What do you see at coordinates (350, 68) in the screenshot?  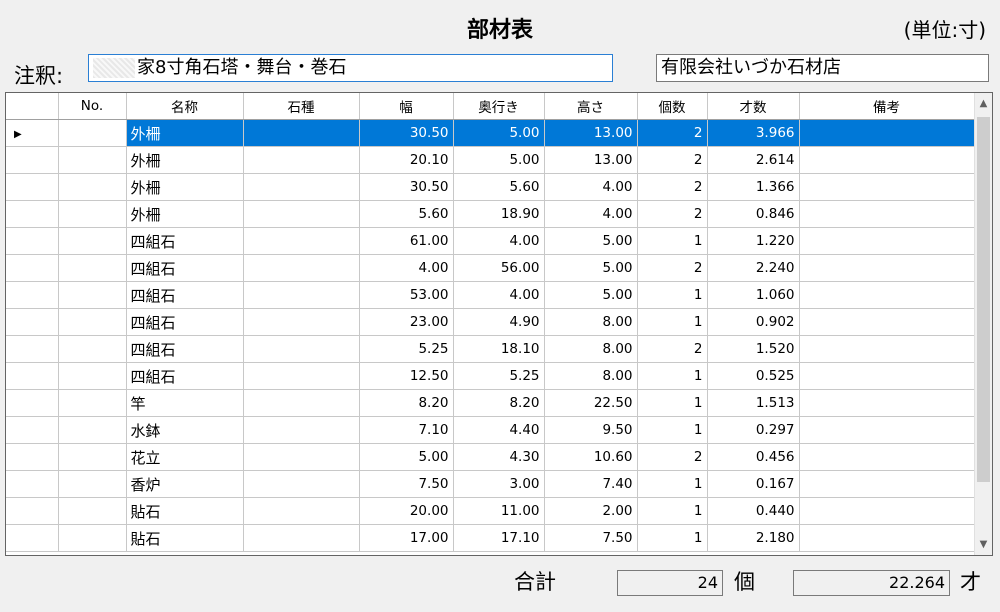 I see `note-field: 家8寸角石塔・舞台・巻石` at bounding box center [350, 68].